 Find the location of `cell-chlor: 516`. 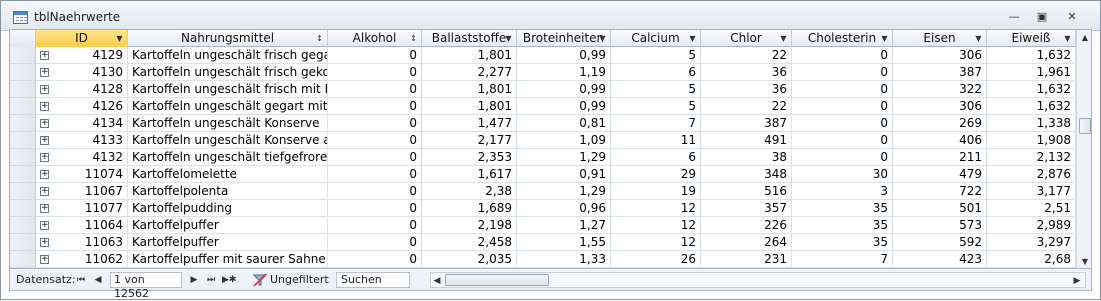

cell-chlor: 516 is located at coordinates (746, 191).